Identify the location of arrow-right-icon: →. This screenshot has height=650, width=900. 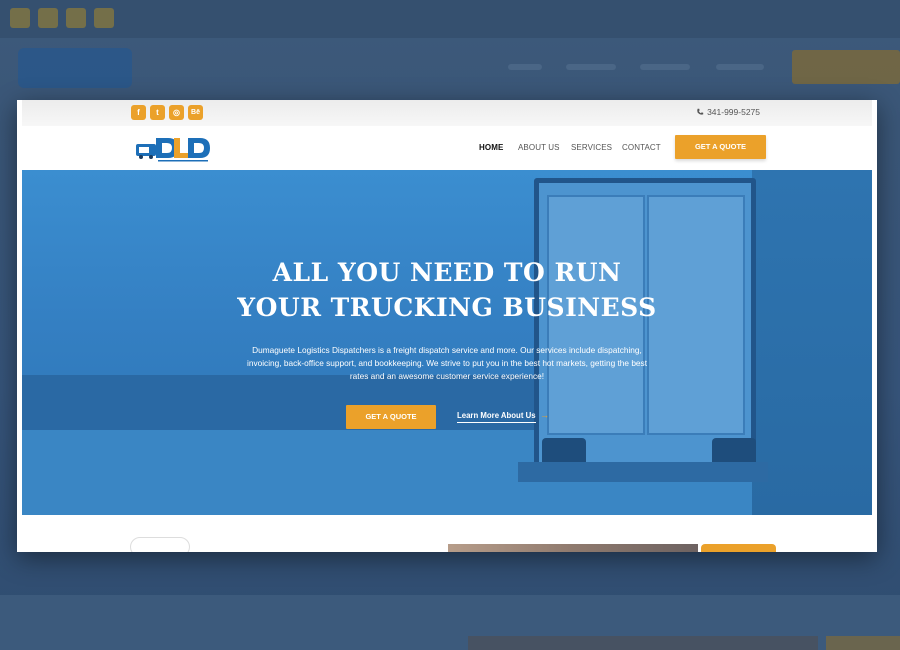
(544, 415).